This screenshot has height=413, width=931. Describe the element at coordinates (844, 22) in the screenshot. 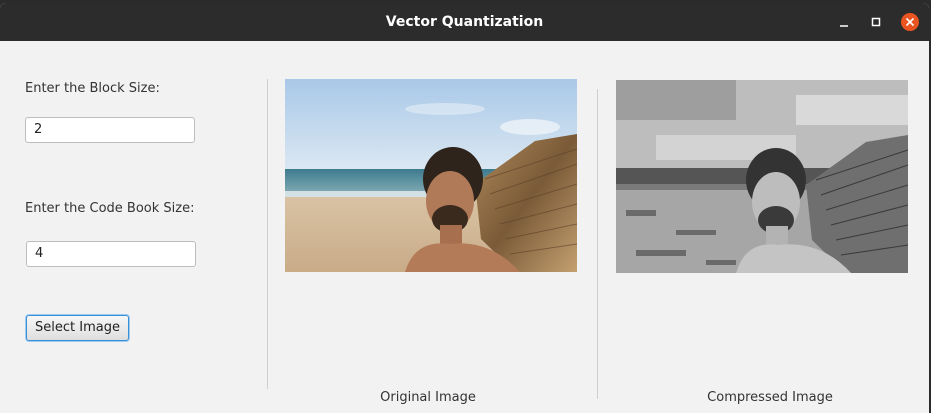

I see `minimize-button` at that location.